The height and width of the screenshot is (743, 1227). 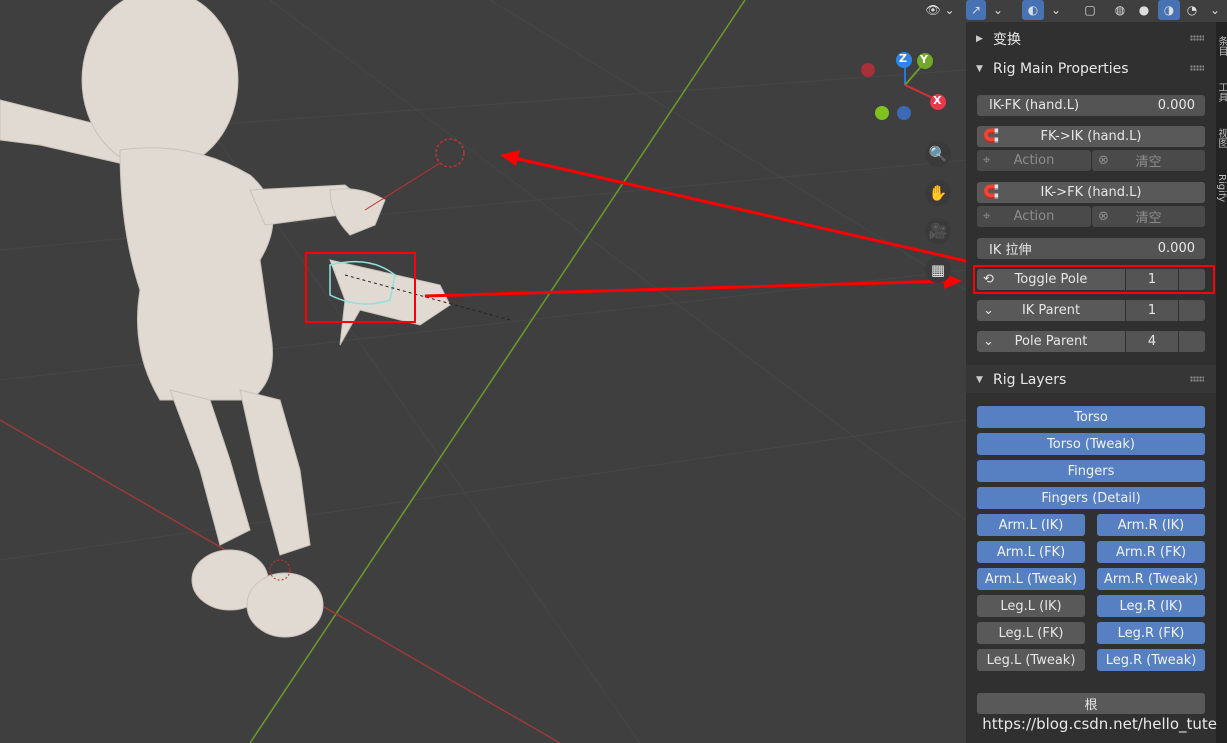 I want to click on root-layer-button: 根, so click(x=1091, y=703).